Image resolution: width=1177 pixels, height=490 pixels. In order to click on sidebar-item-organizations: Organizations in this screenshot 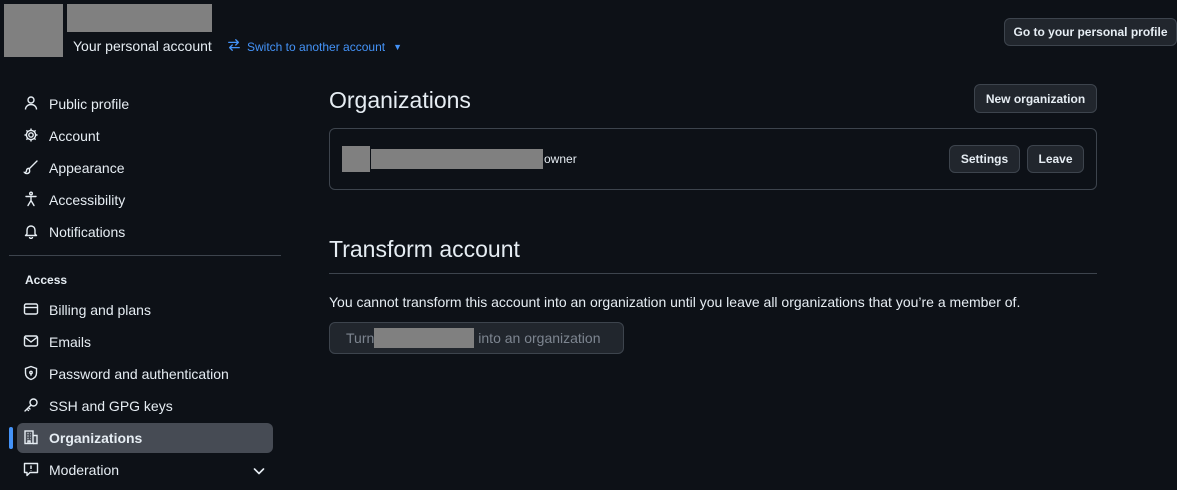, I will do `click(145, 438)`.